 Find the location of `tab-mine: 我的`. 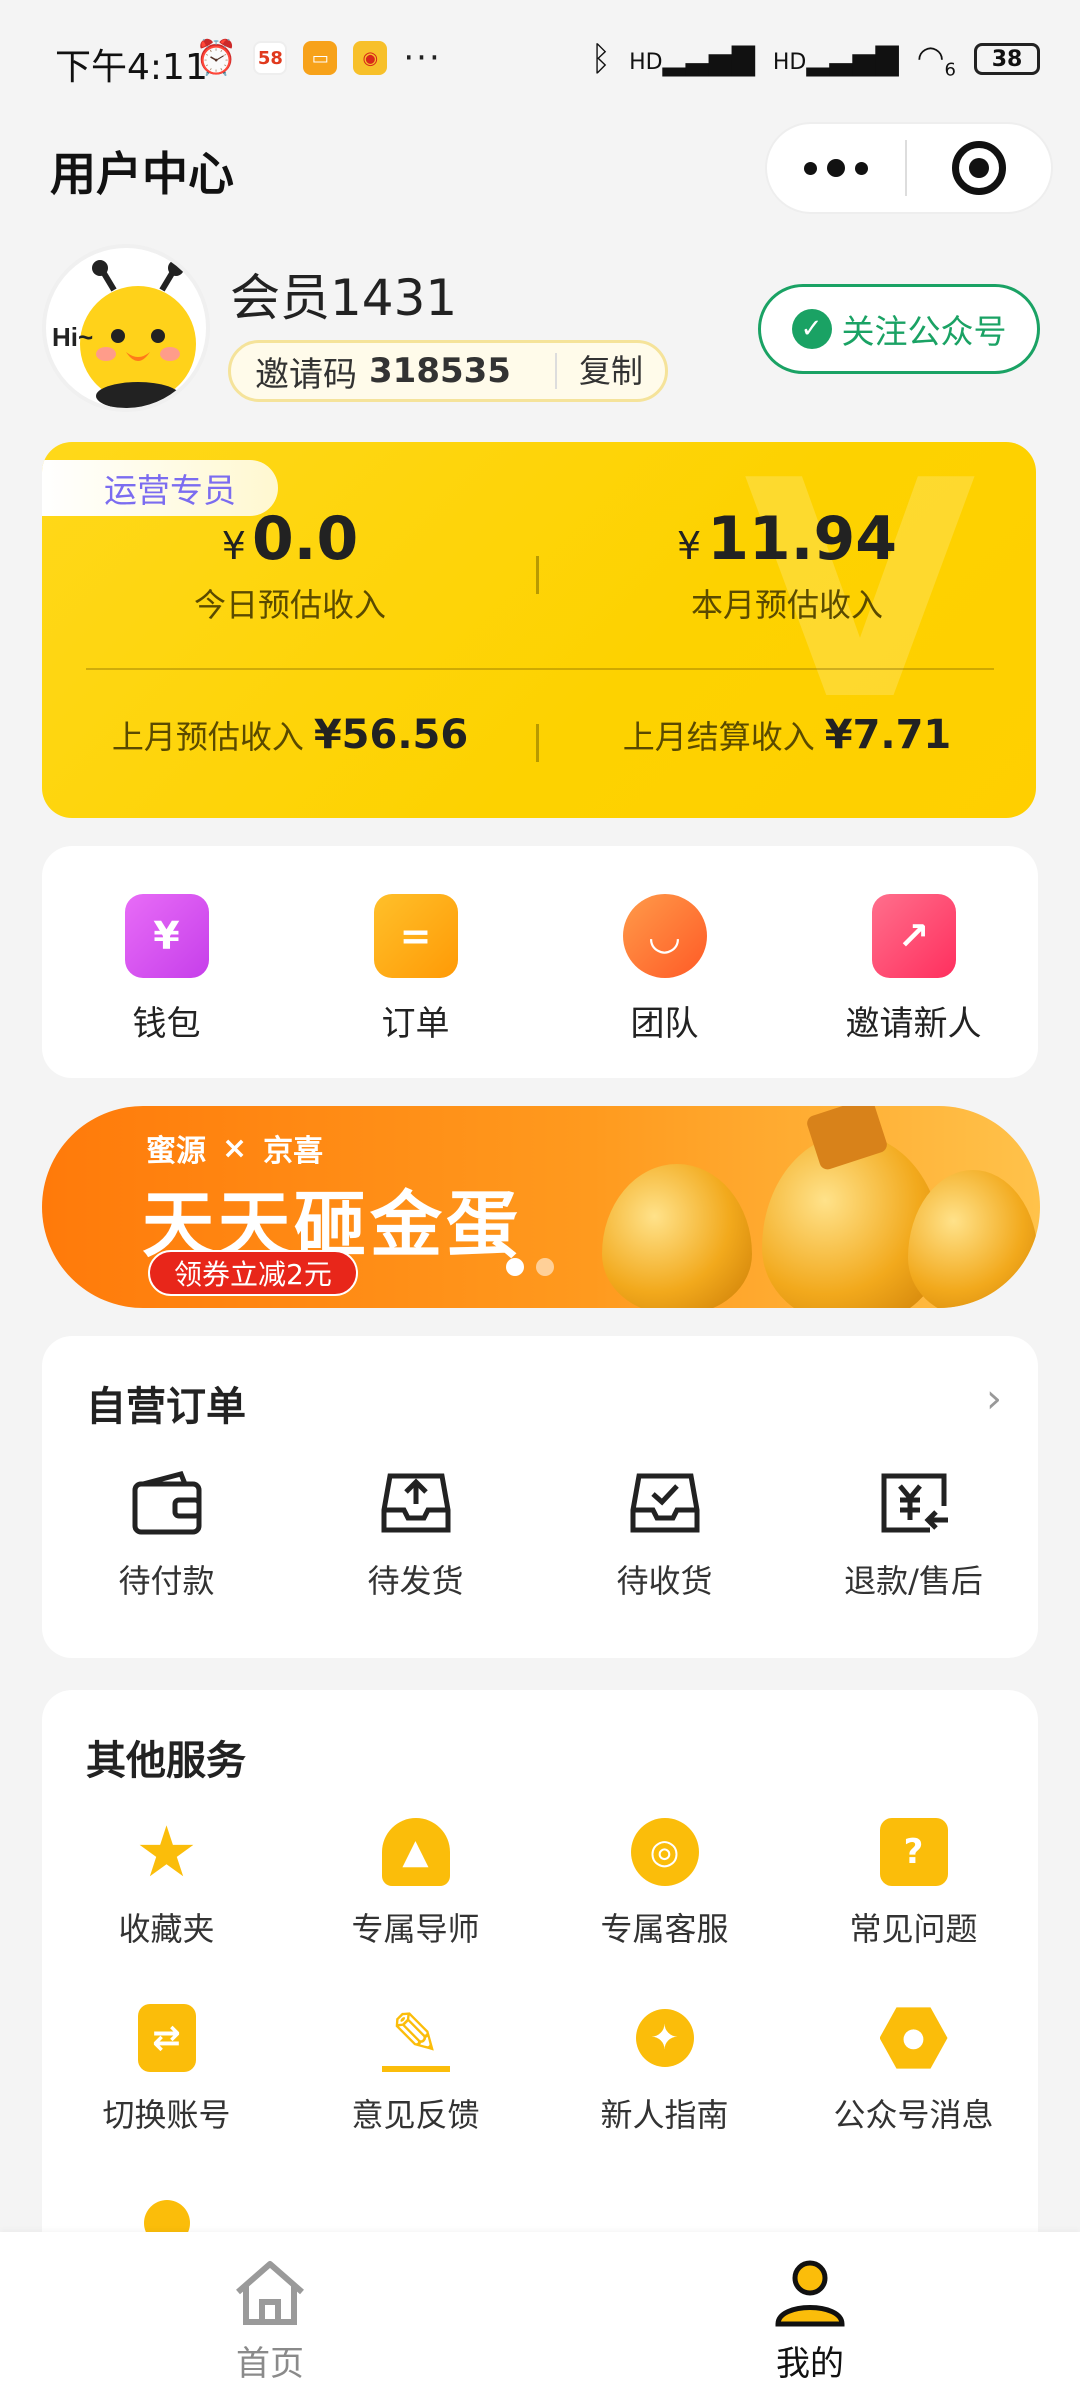

tab-mine: 我的 is located at coordinates (810, 2316).